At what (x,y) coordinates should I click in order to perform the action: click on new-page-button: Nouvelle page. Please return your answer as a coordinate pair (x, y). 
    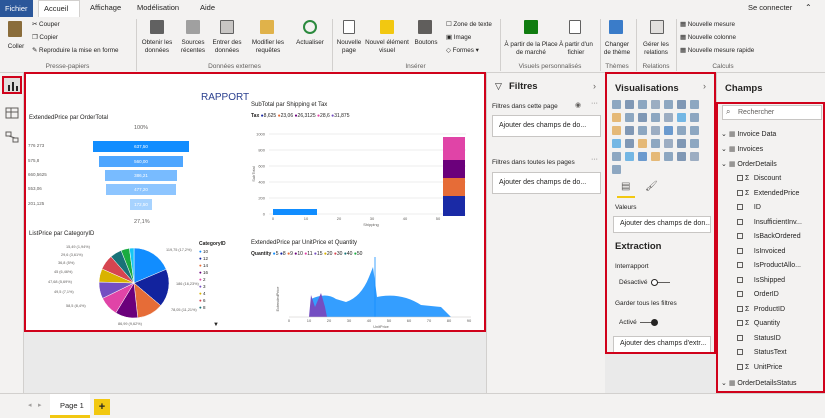
    Looking at the image, I should click on (349, 46).